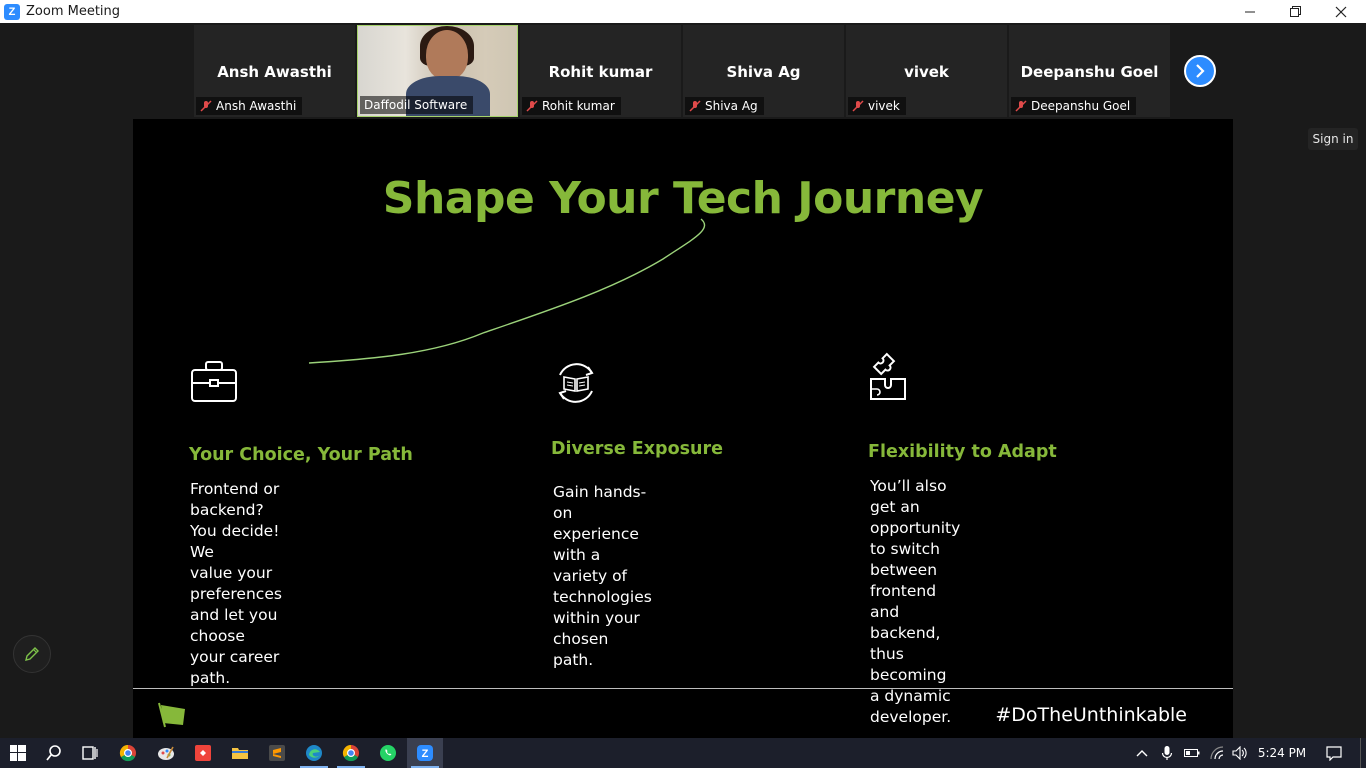  Describe the element at coordinates (1363, 753) in the screenshot. I see `show-desktop-button` at that location.